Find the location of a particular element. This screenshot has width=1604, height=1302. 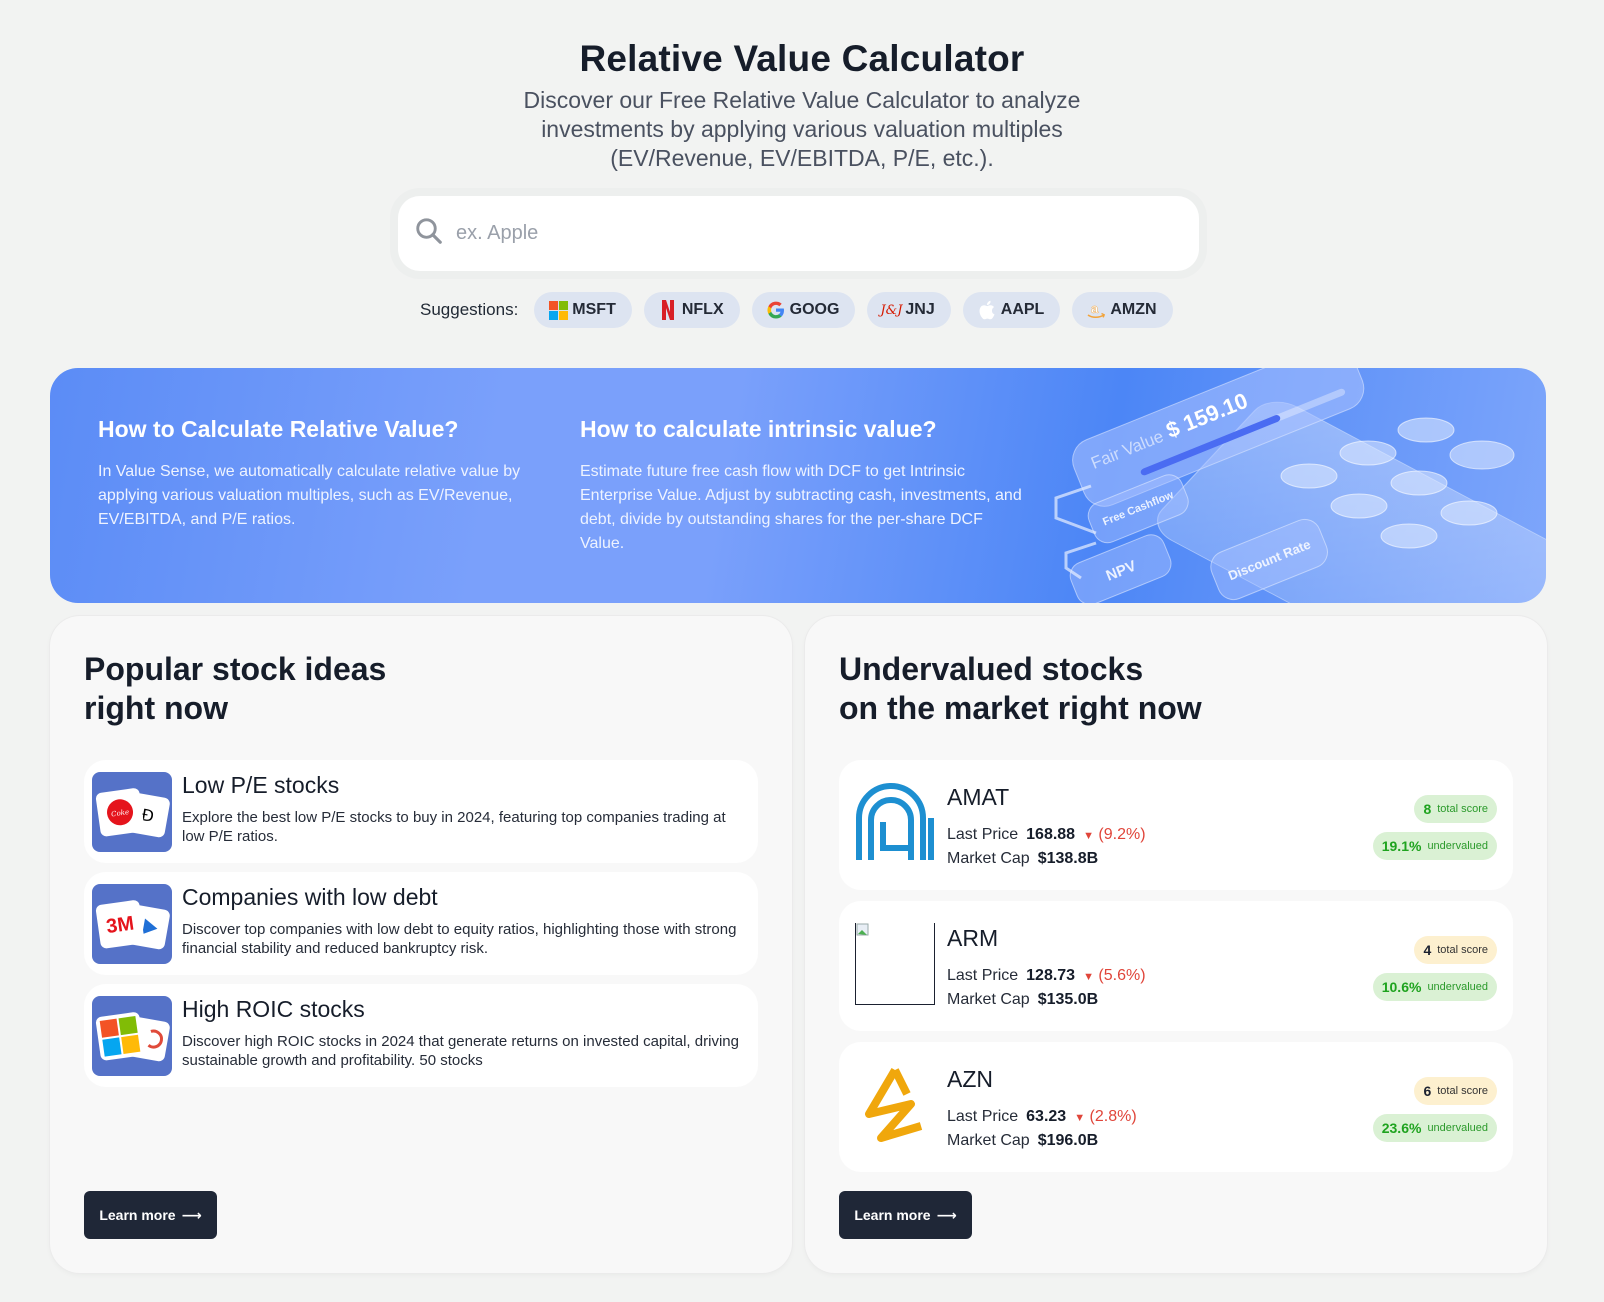

total-score-badge: 4 total score is located at coordinates (1455, 950).